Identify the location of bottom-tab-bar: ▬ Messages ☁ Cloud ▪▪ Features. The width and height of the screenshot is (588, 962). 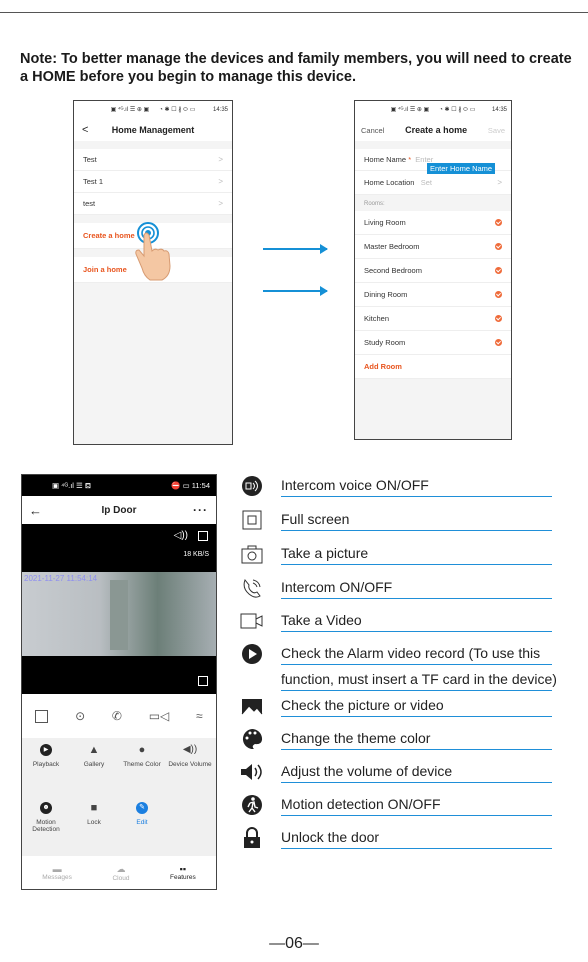
(119, 872).